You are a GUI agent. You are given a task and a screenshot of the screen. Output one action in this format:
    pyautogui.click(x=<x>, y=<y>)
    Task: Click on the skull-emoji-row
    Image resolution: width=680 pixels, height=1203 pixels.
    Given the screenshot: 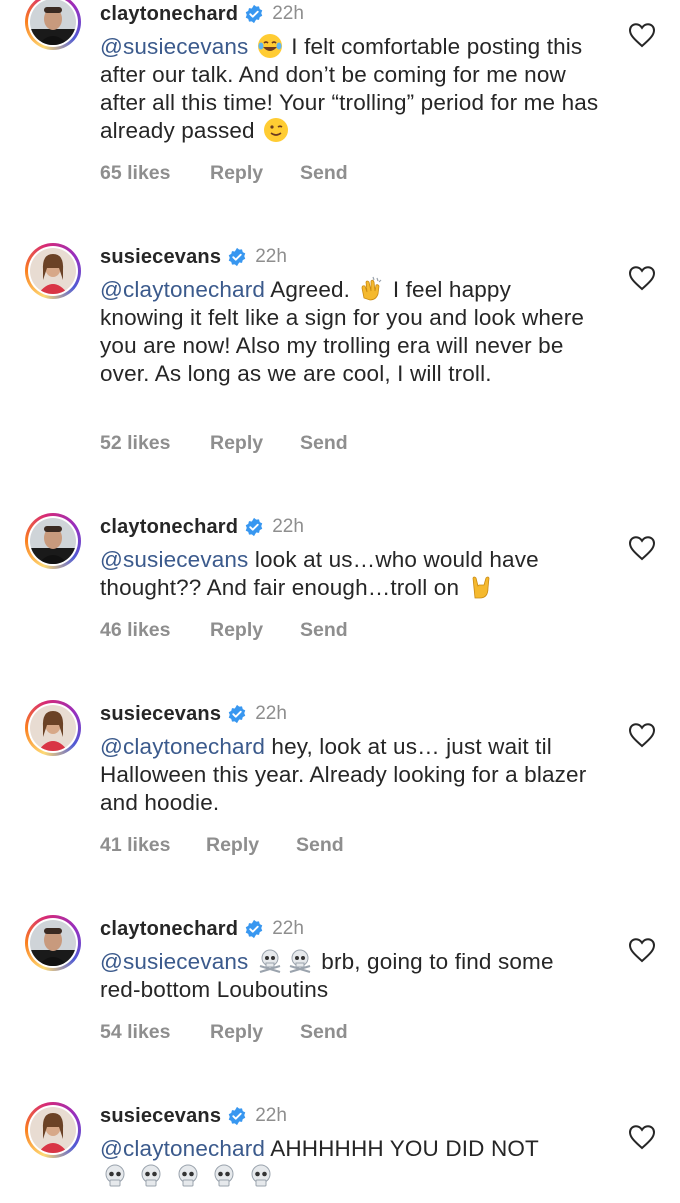 What is the action you would take?
    pyautogui.click(x=188, y=1176)
    